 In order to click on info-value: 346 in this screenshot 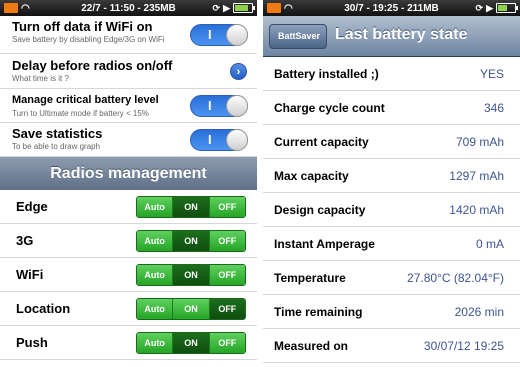, I will do `click(493, 108)`.